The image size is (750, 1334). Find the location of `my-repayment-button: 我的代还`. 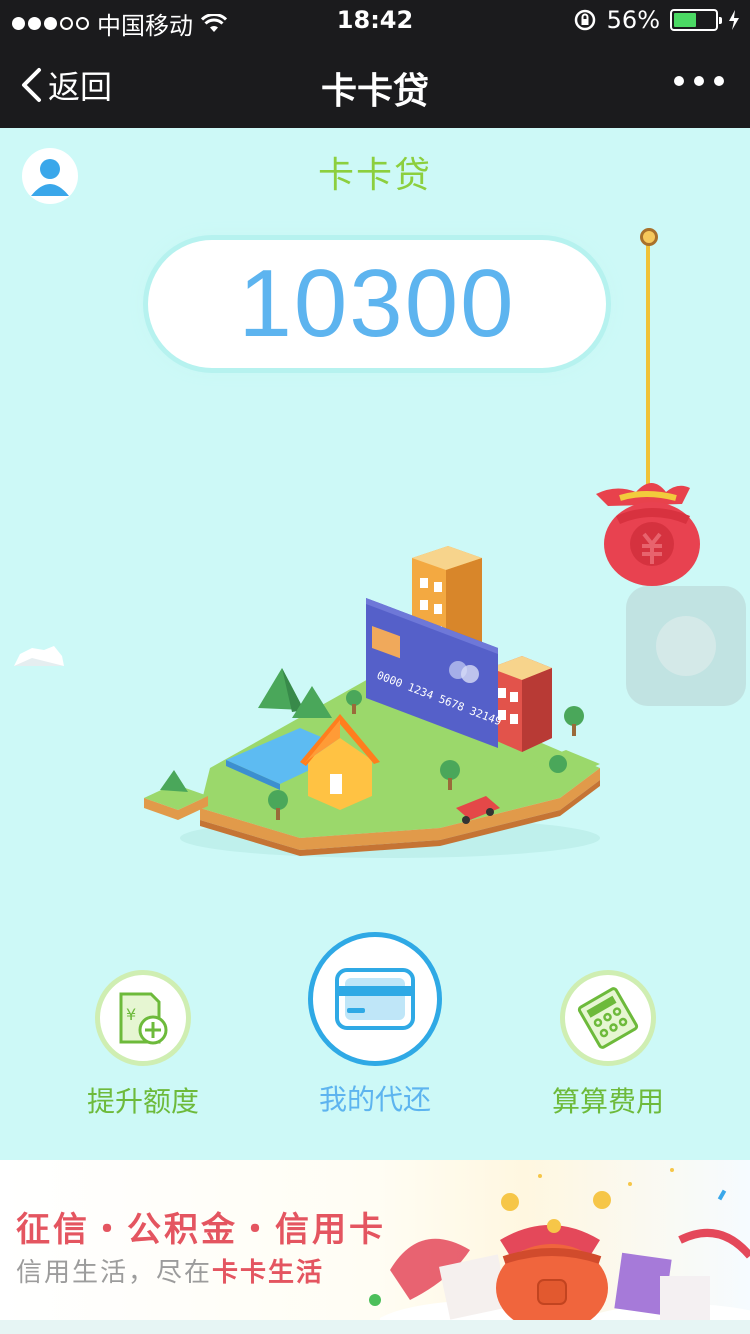

my-repayment-button: 我的代还 is located at coordinates (375, 1025).